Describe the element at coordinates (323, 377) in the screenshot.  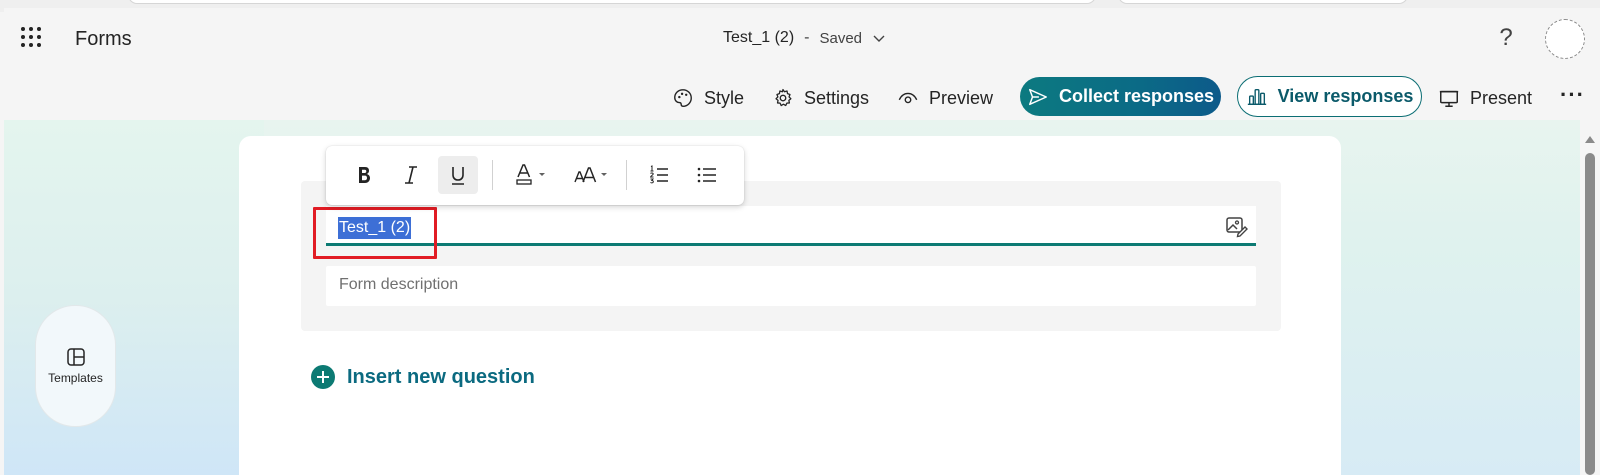
I see `add-circle-icon` at that location.